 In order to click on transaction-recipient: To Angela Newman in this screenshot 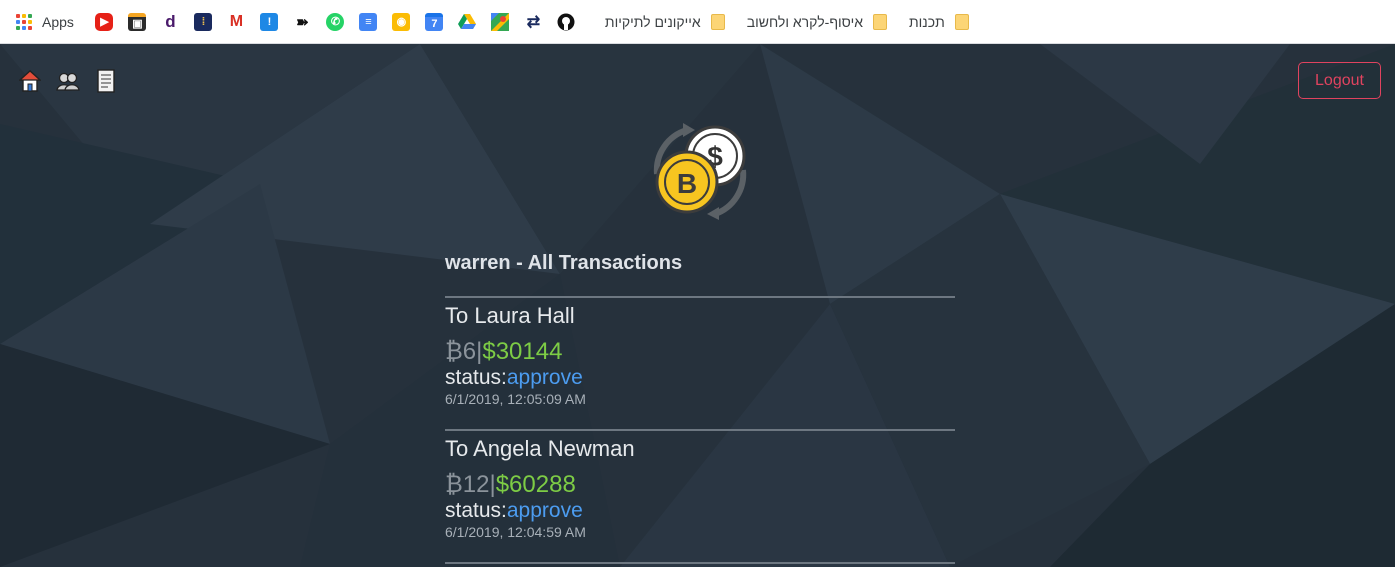, I will do `click(540, 448)`.